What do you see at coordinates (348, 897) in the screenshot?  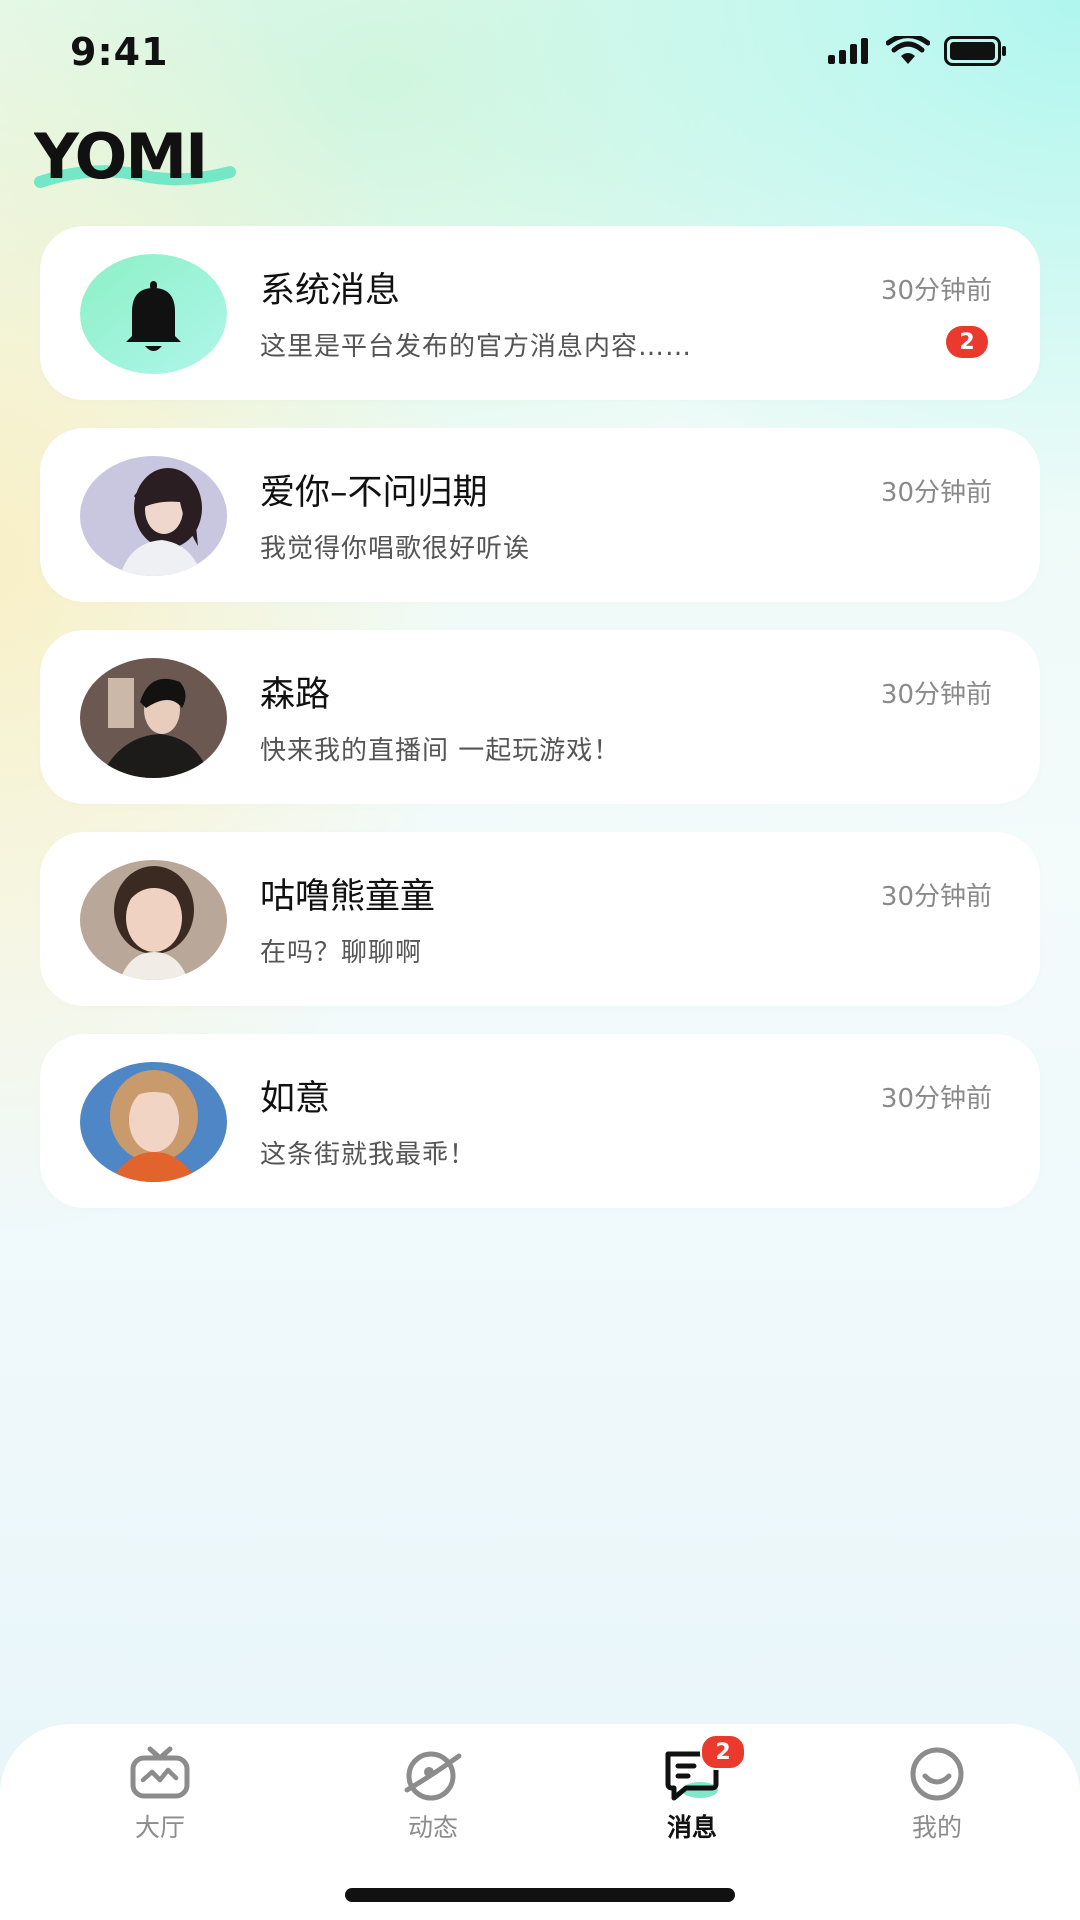 I see `contact-name: 咕噜熊童童` at bounding box center [348, 897].